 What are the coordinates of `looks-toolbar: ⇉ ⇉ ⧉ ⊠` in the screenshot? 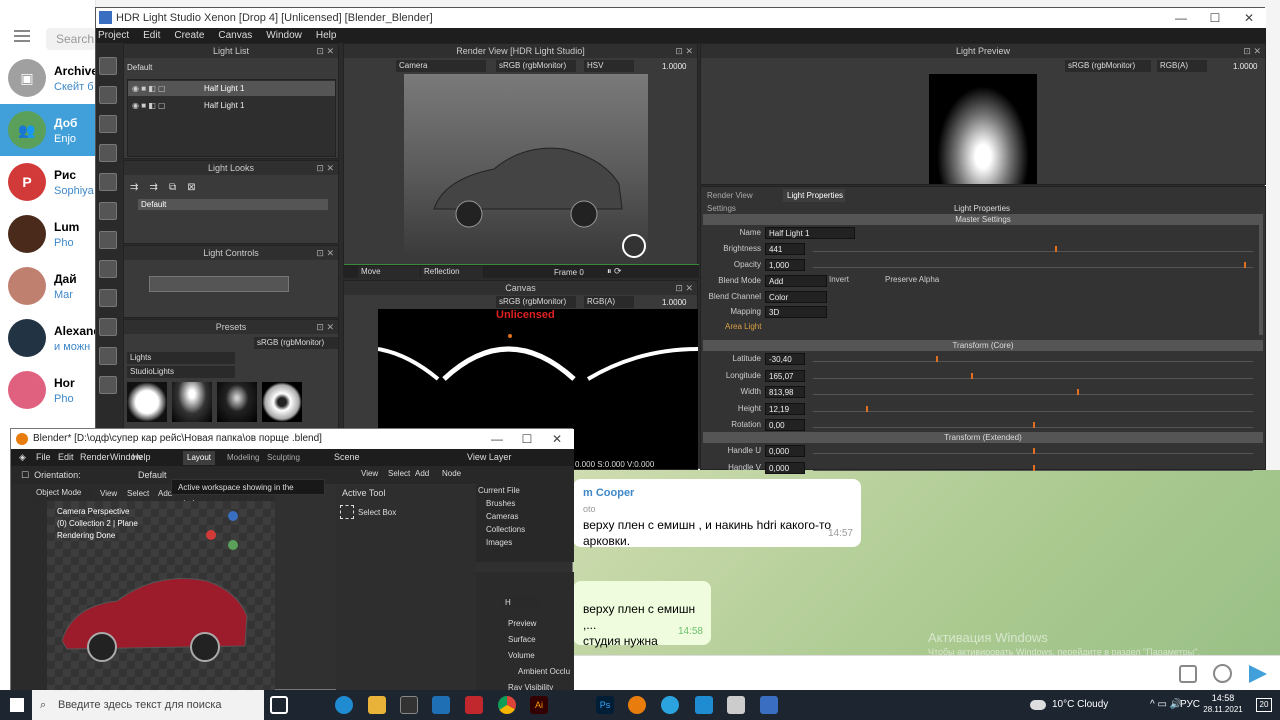 It's located at (163, 187).